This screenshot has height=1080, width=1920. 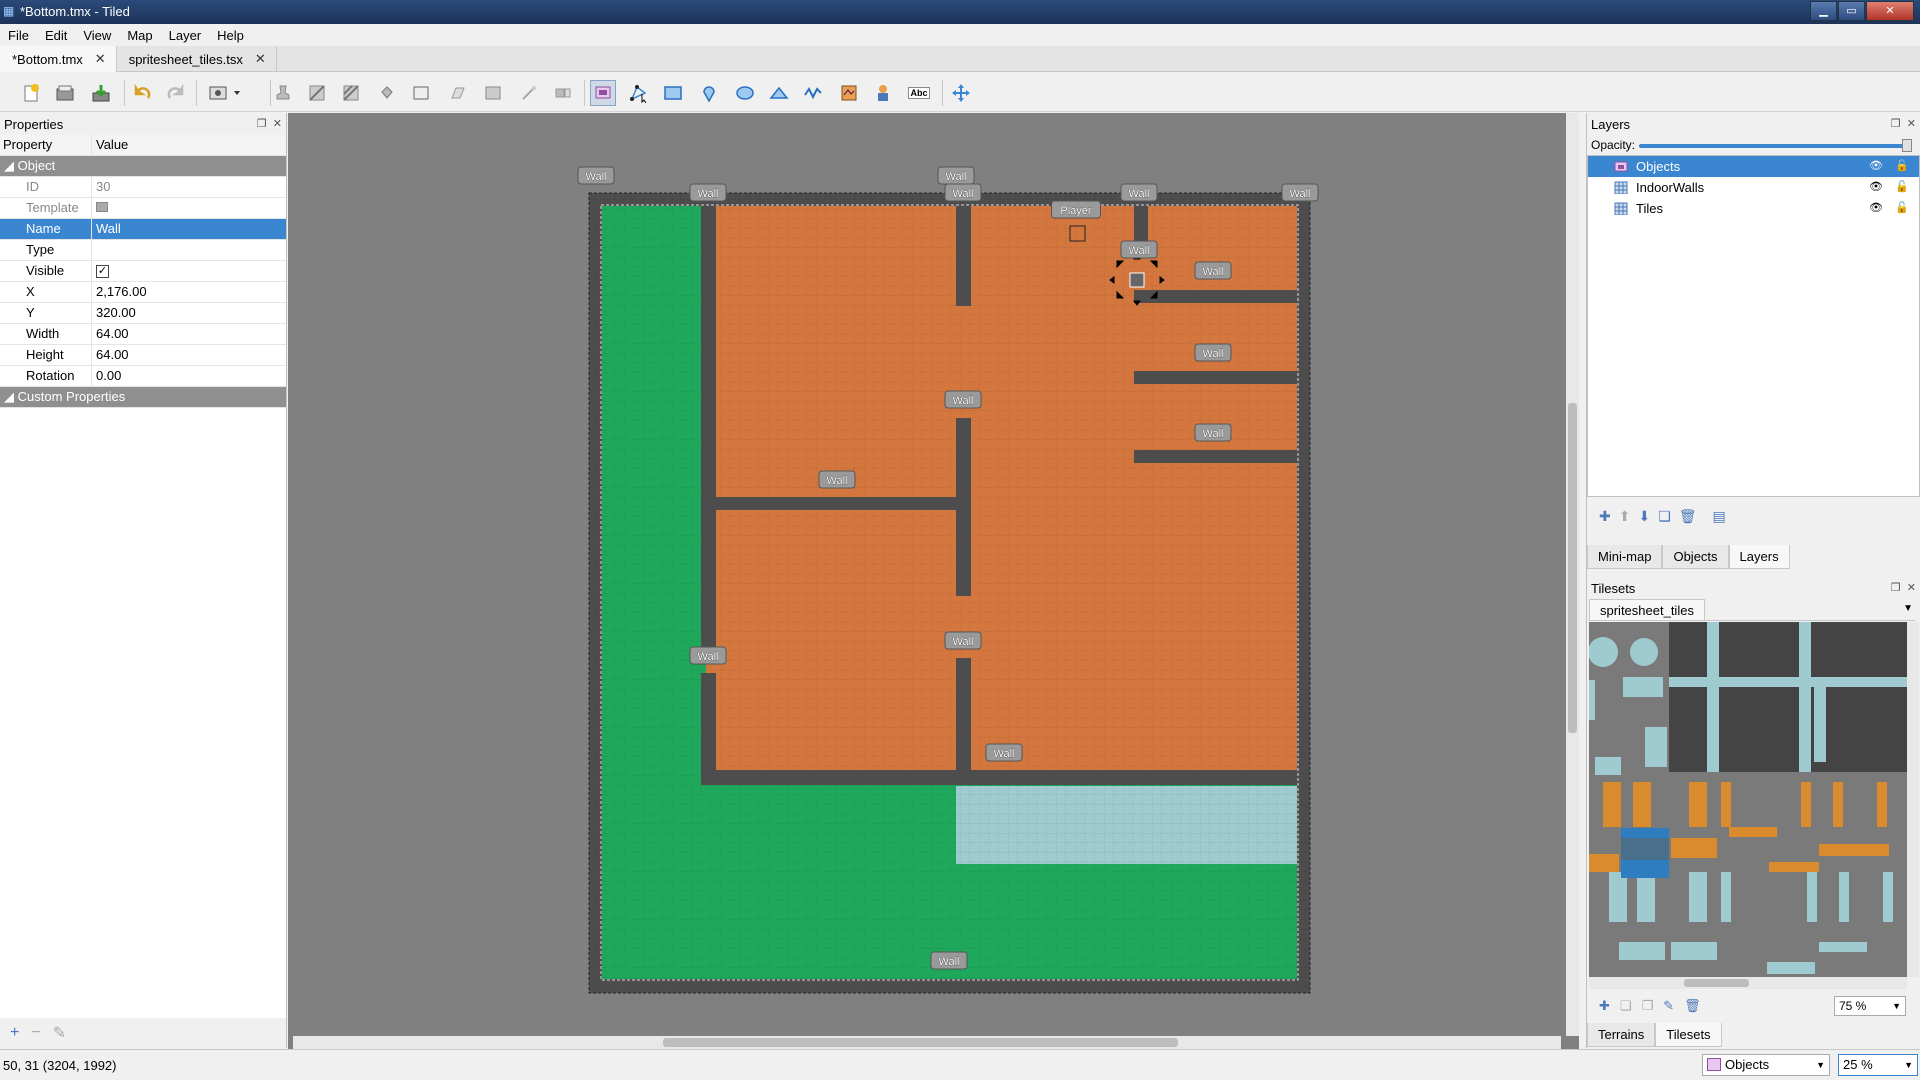 What do you see at coordinates (226, 93) in the screenshot?
I see `command-icon` at bounding box center [226, 93].